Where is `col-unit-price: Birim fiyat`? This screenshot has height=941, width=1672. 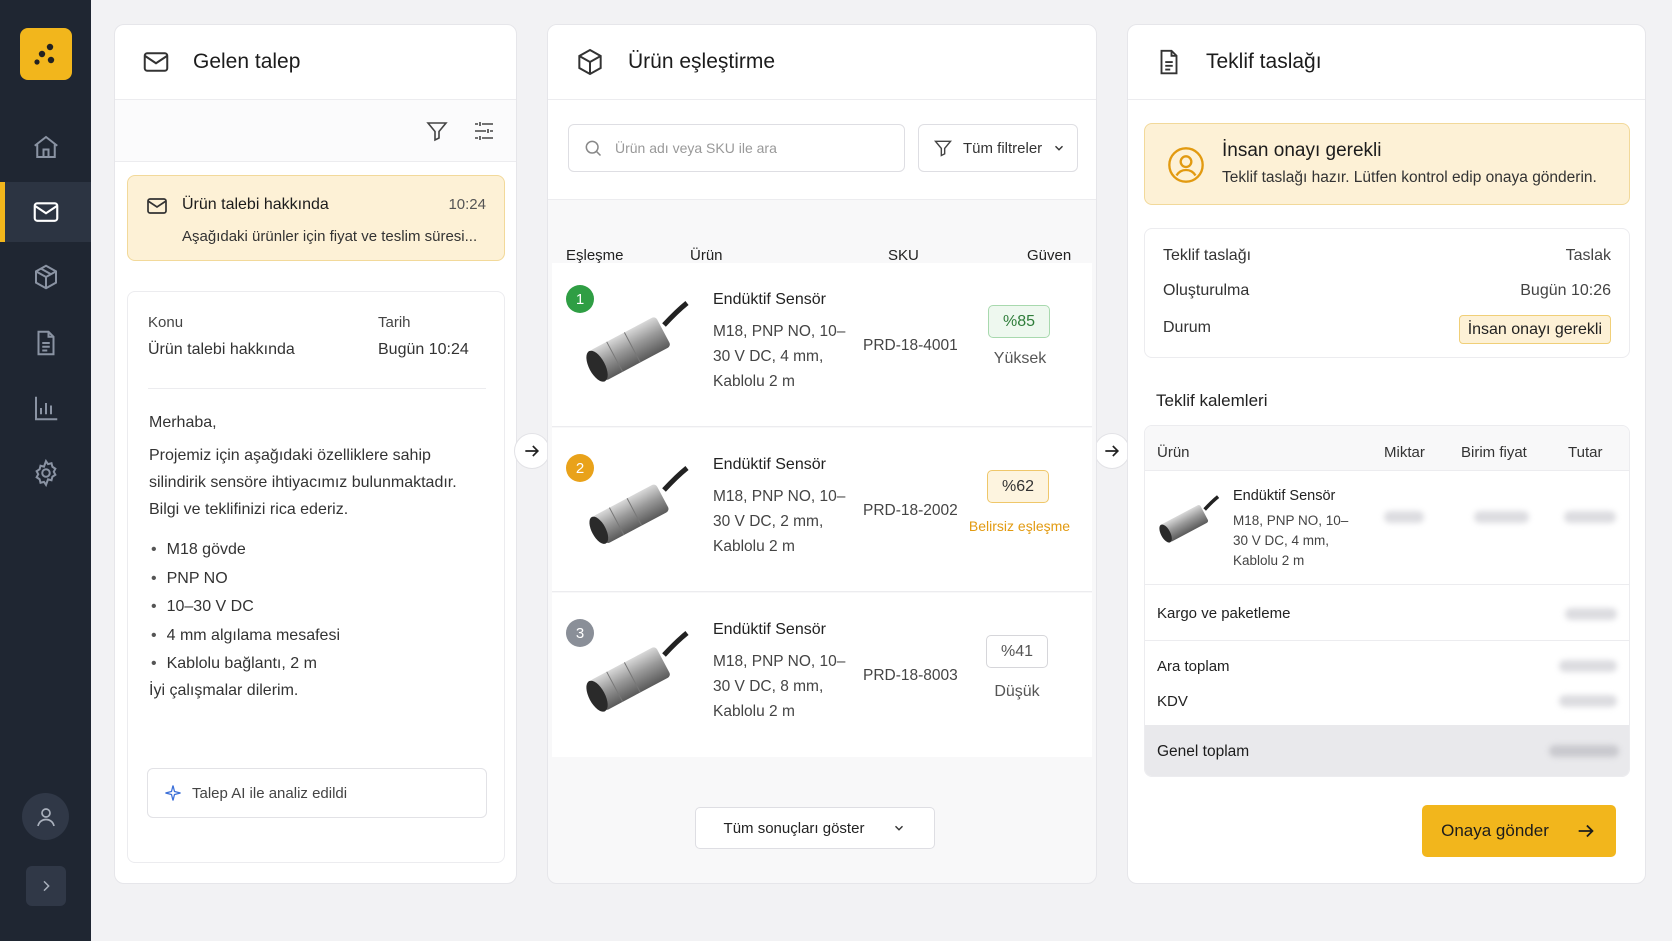
col-unit-price: Birim fiyat is located at coordinates (1494, 452).